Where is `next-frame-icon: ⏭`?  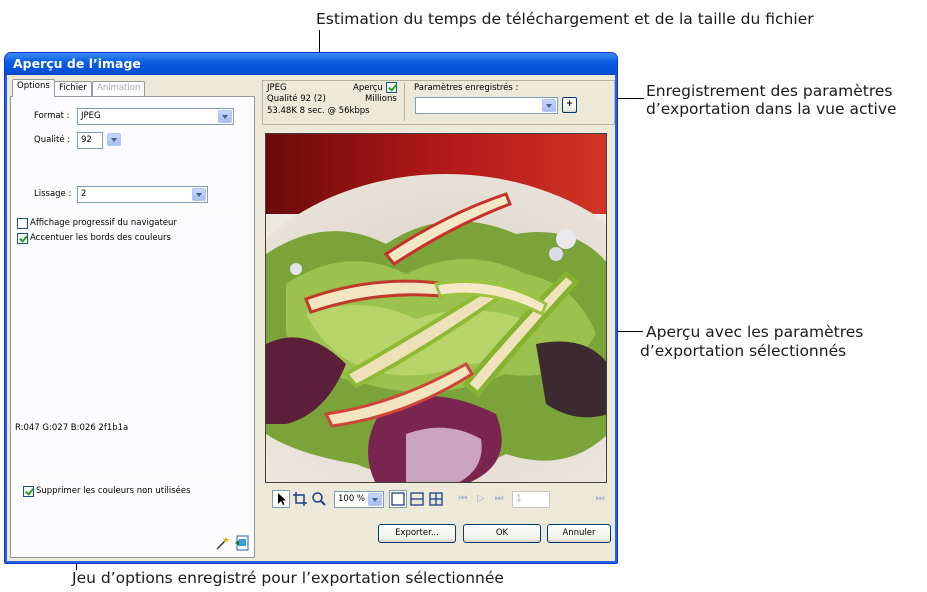
next-frame-icon: ⏭ is located at coordinates (600, 498).